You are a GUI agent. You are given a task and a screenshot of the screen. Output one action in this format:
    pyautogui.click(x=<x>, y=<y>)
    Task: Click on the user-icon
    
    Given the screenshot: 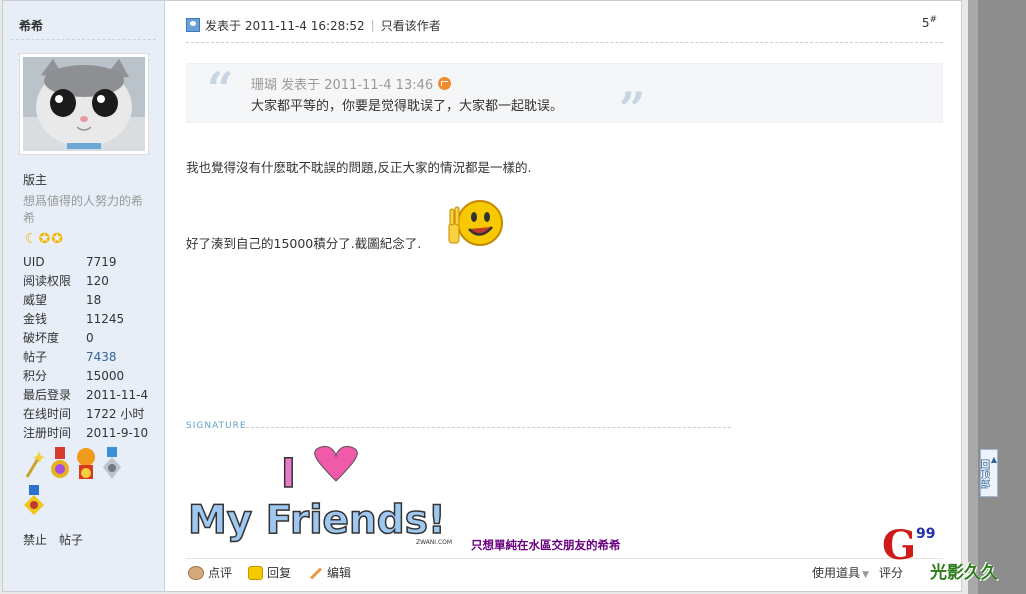 What is the action you would take?
    pyautogui.click(x=193, y=25)
    